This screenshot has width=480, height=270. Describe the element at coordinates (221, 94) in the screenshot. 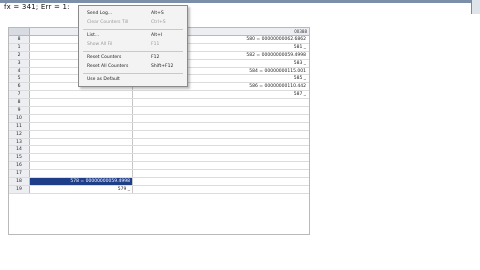

I see `cell-b: 587 _` at that location.